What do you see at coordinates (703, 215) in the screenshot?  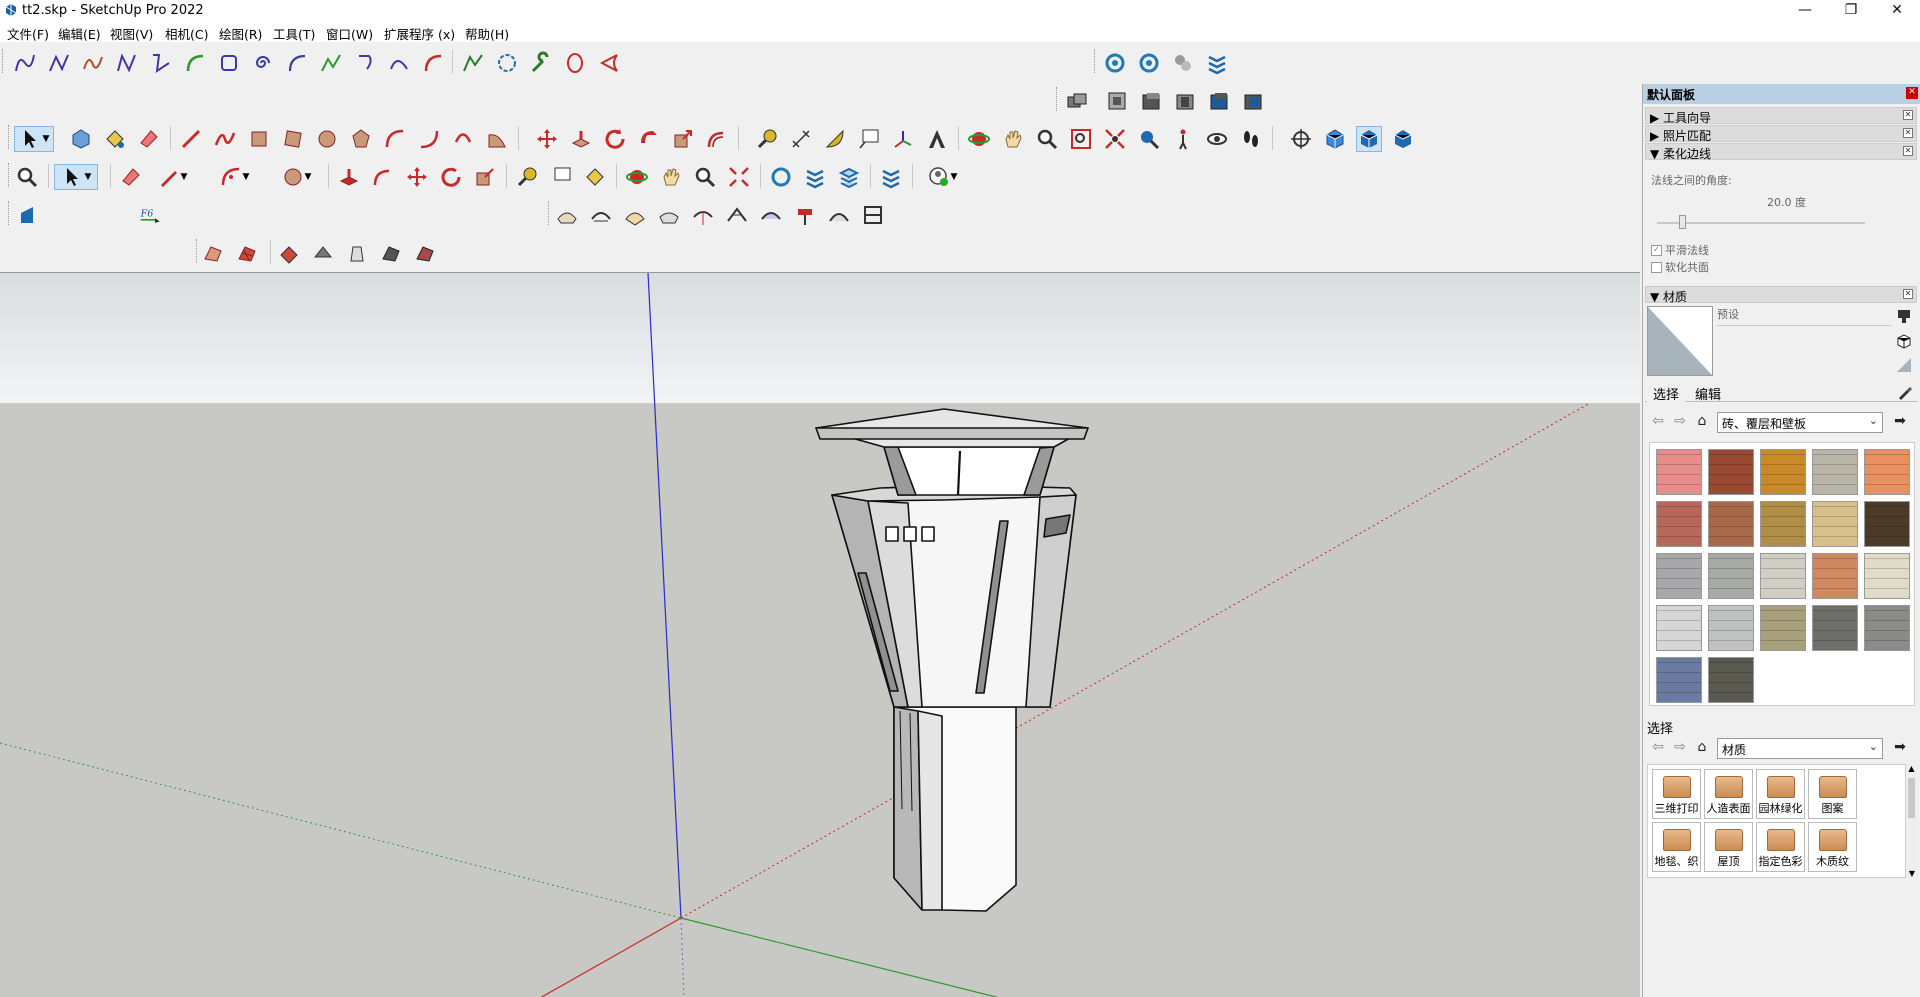 I see `sandbox-drape-icon` at bounding box center [703, 215].